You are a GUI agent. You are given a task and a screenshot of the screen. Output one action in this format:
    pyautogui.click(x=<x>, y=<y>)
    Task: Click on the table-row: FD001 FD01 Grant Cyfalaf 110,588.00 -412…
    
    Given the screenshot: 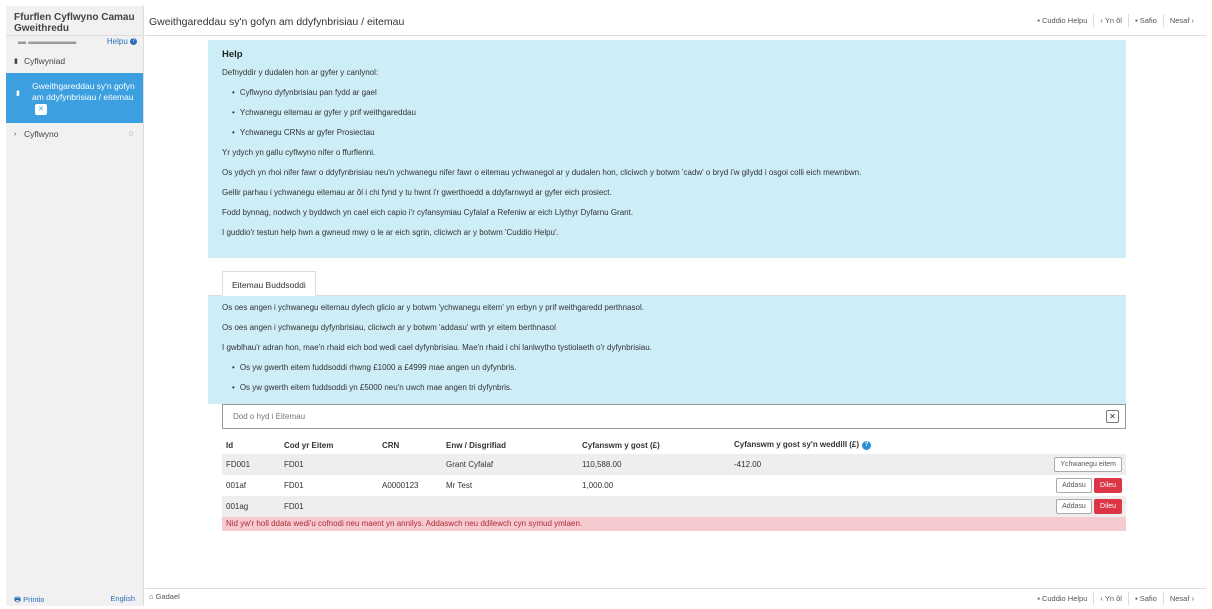 What is the action you would take?
    pyautogui.click(x=674, y=464)
    